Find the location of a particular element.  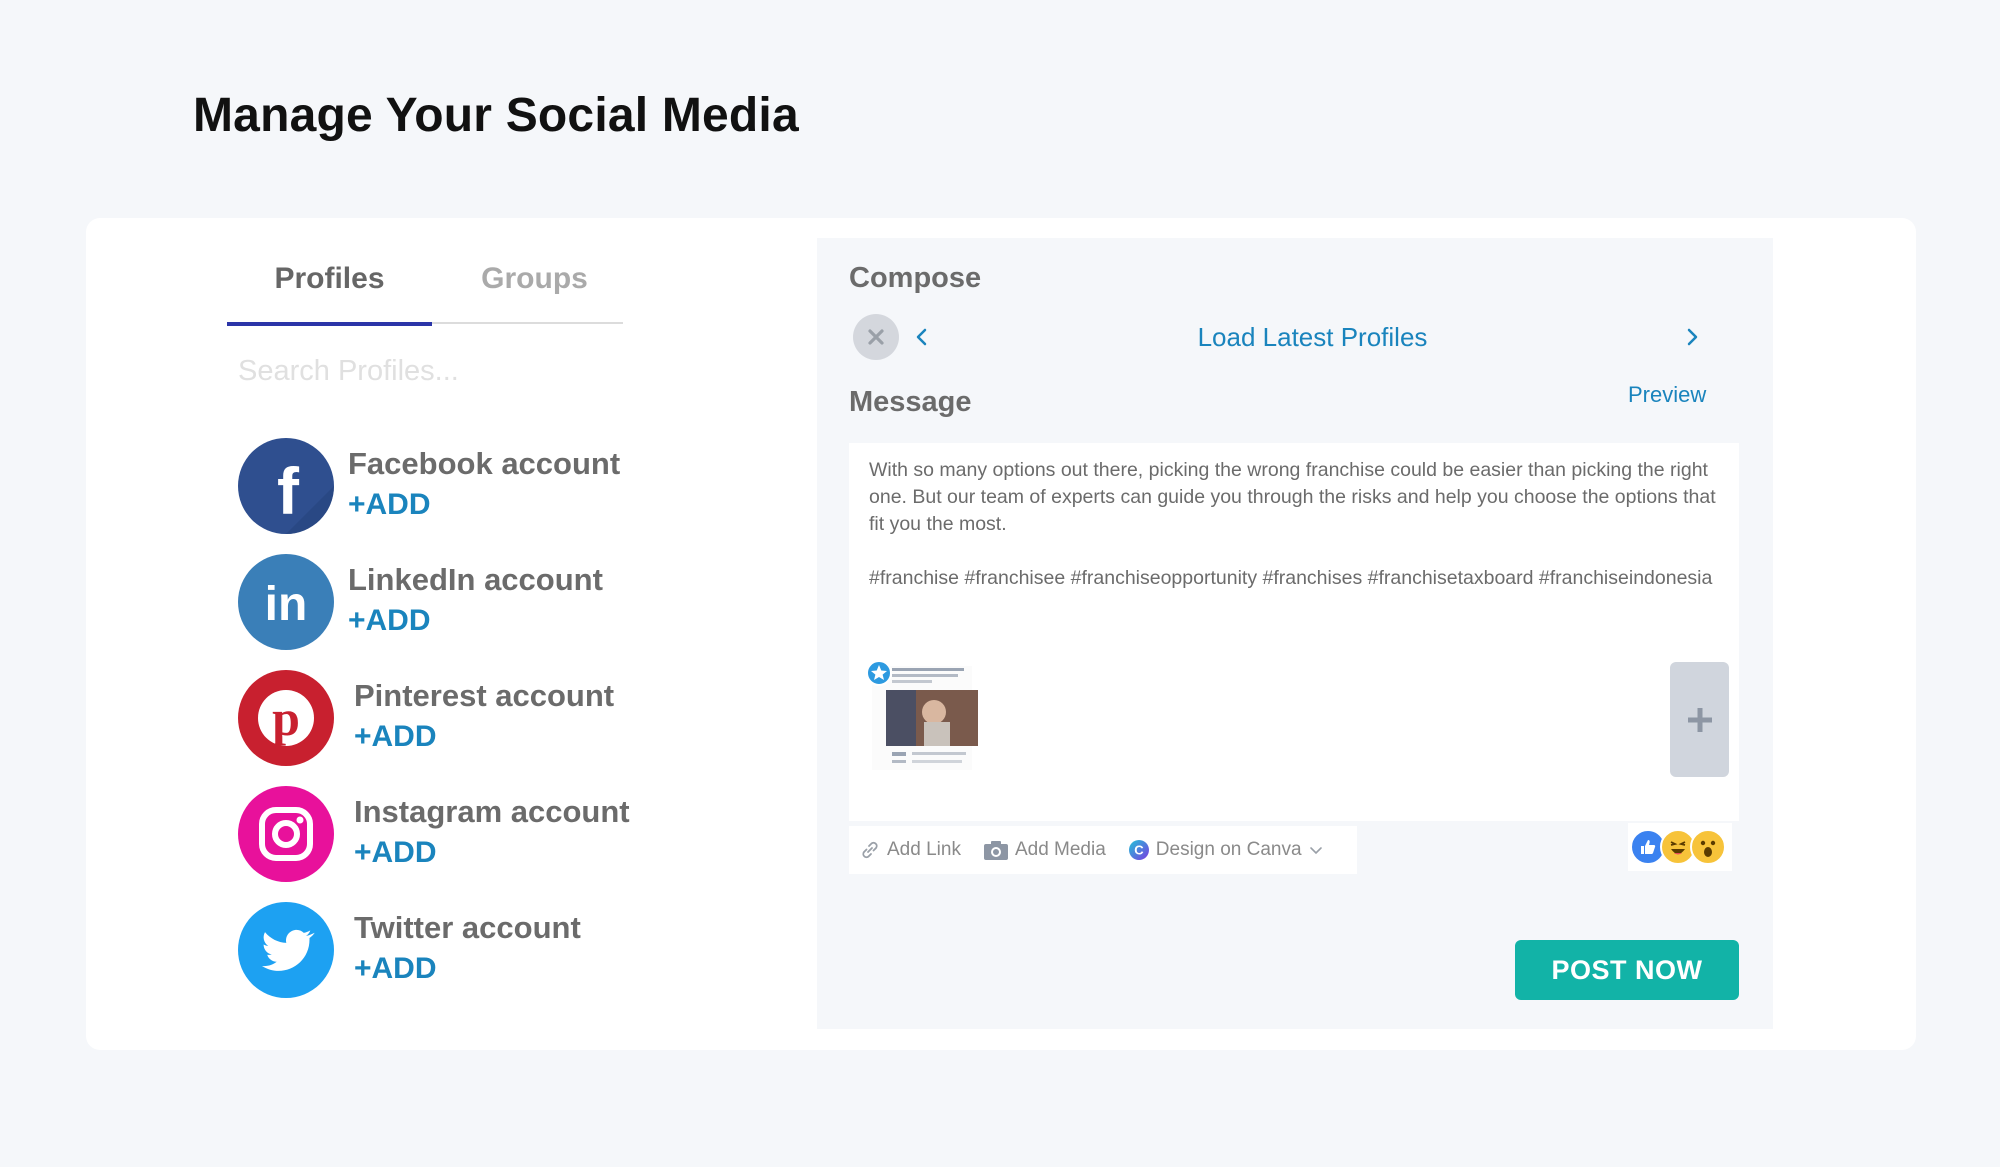

close-icon is located at coordinates (876, 337).